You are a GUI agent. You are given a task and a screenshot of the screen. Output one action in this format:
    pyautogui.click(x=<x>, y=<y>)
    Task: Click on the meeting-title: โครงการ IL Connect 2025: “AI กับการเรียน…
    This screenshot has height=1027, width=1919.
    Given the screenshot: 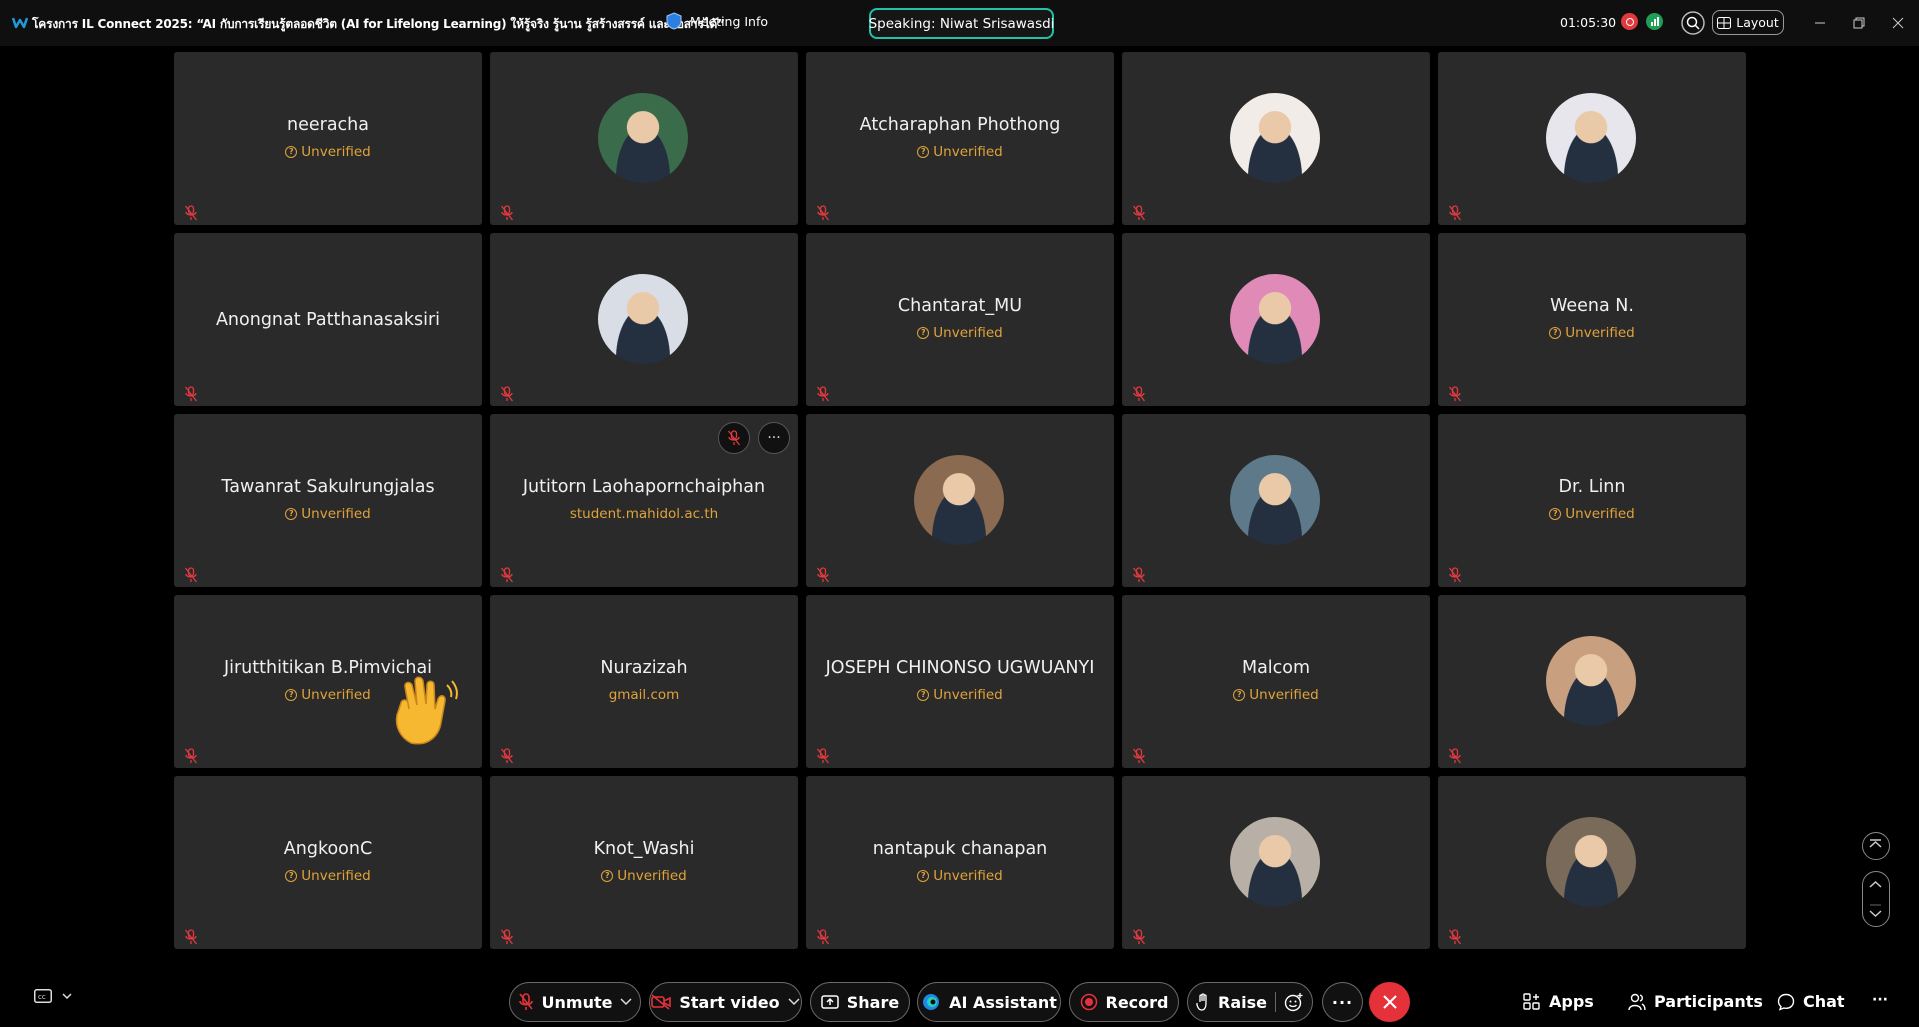 What is the action you would take?
    pyautogui.click(x=378, y=24)
    